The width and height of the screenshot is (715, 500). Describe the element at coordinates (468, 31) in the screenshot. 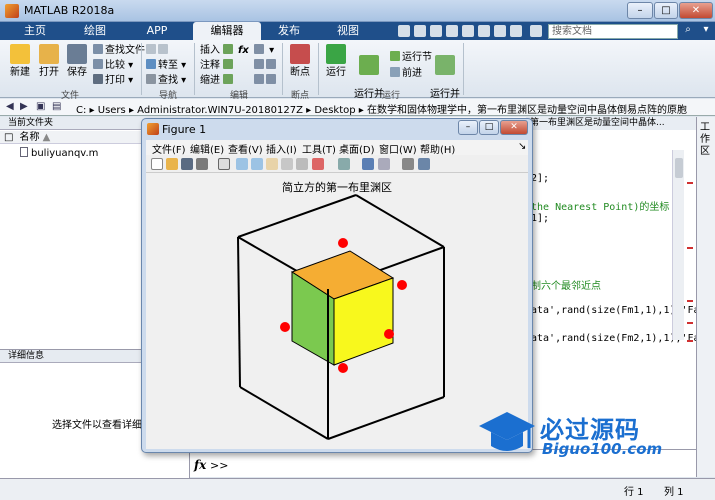

I see `undo-quick-icon` at that location.